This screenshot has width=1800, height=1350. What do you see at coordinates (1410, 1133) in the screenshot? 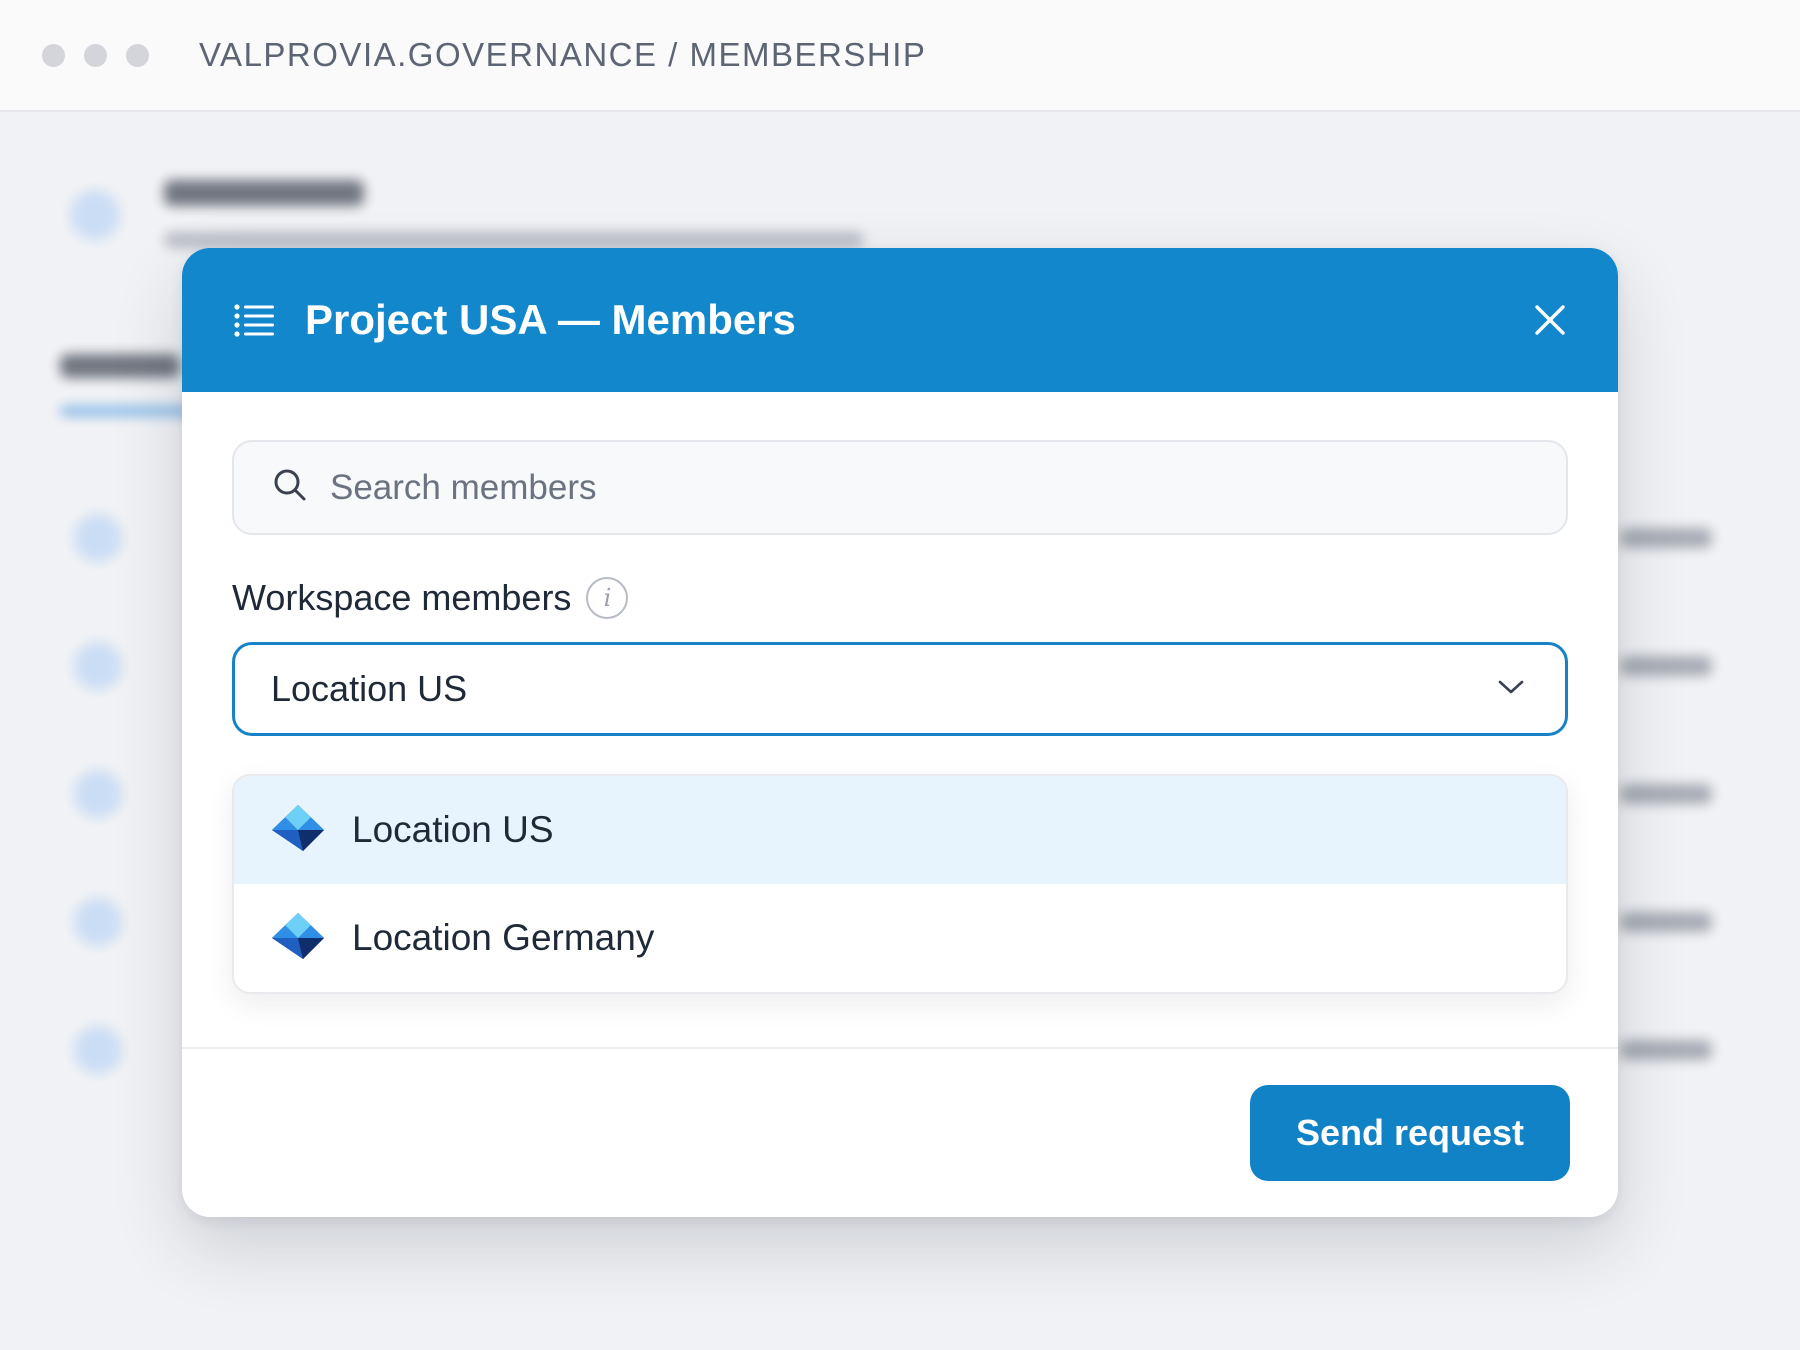
I see `send-request-button: Send request` at bounding box center [1410, 1133].